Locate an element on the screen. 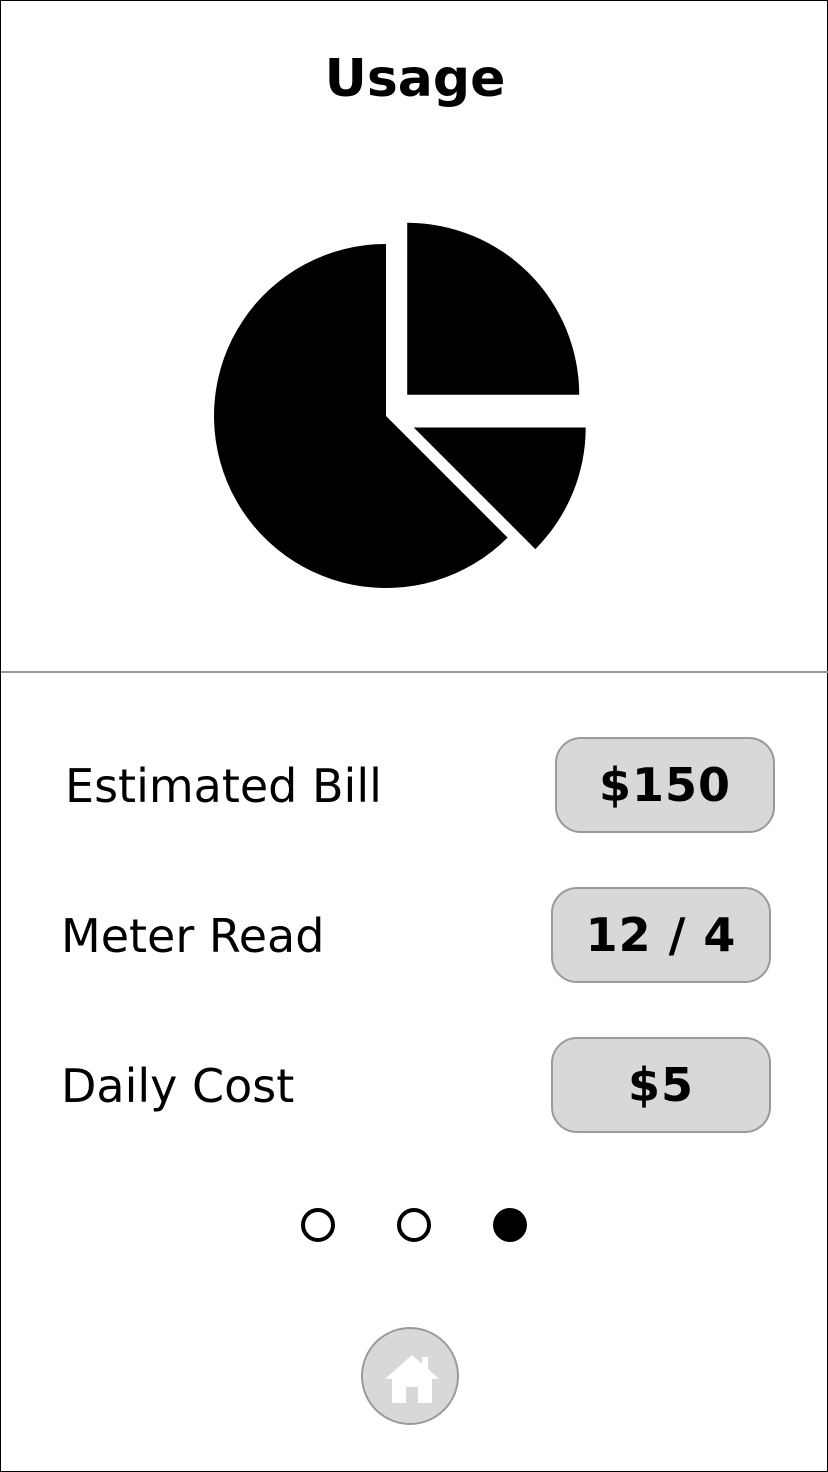 The image size is (828, 1472). usage-pie-chart is located at coordinates (400, 405).